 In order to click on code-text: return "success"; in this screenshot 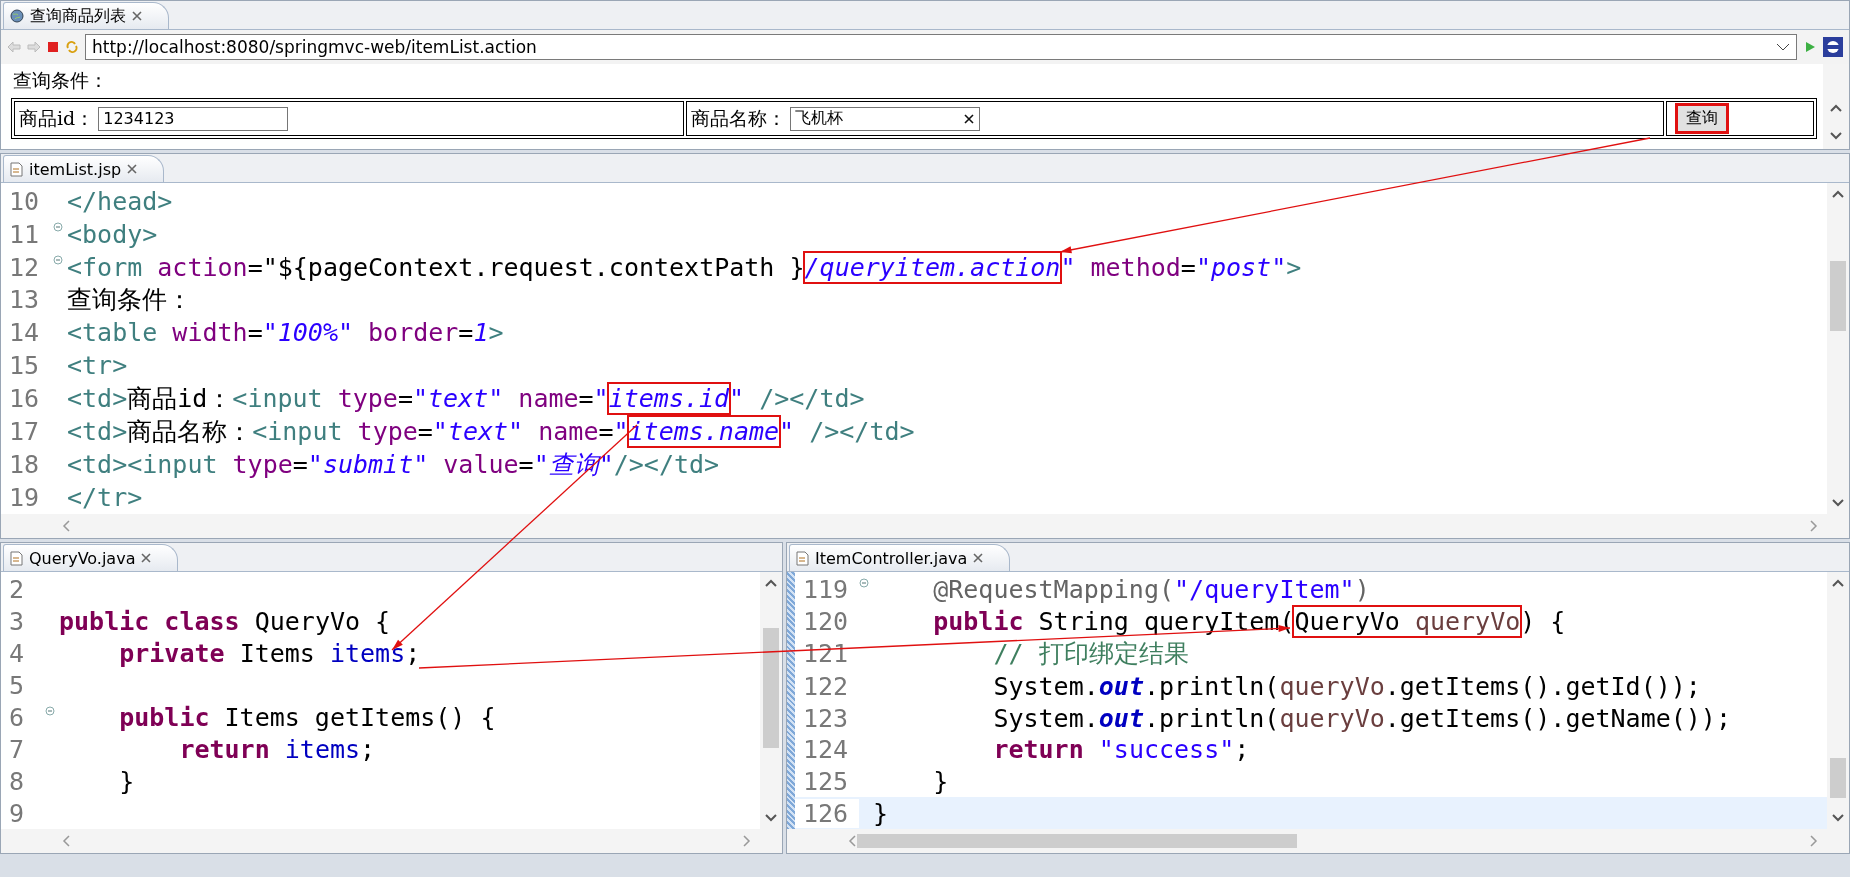, I will do `click(1121, 750)`.